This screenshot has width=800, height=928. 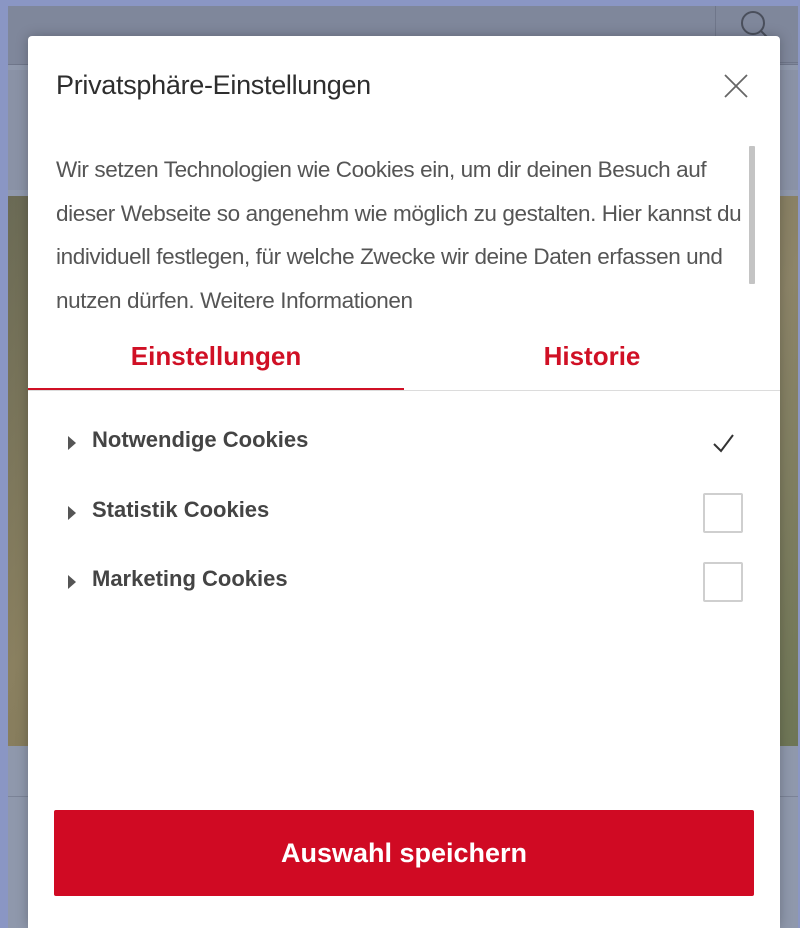 I want to click on dialog-title: Privatsphäre-Einstellungen, so click(x=213, y=85).